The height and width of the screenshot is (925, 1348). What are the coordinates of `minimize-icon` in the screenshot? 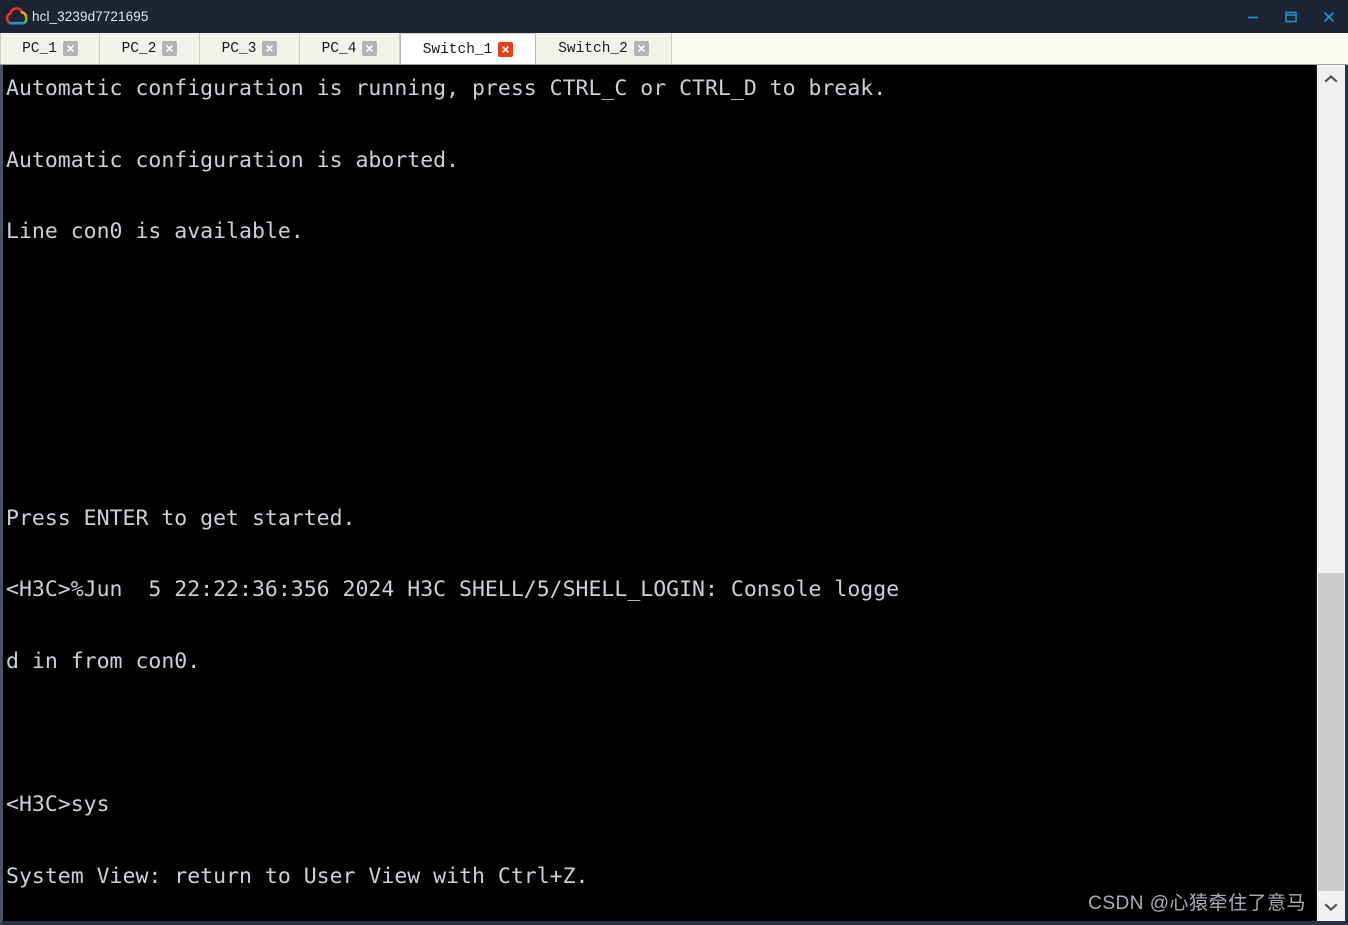 It's located at (1253, 17).